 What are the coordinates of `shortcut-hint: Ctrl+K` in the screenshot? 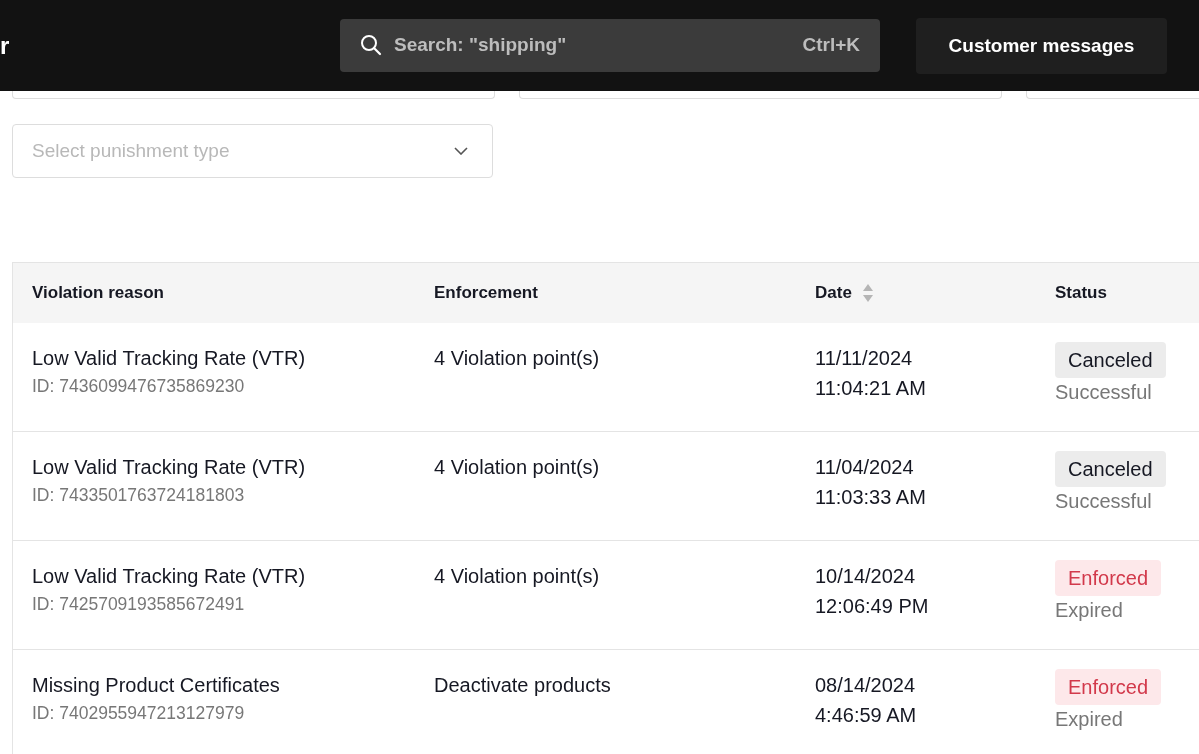 It's located at (831, 45).